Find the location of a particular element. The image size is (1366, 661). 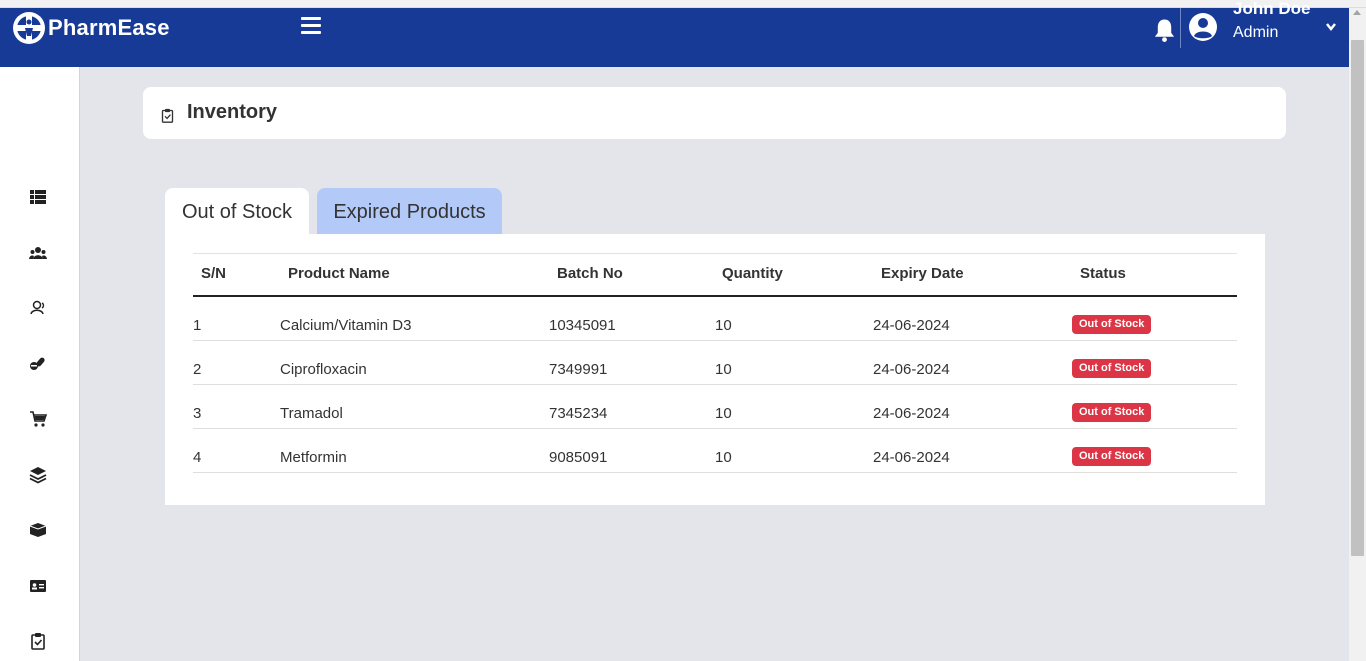

notification-bell-icon is located at coordinates (1164, 30).